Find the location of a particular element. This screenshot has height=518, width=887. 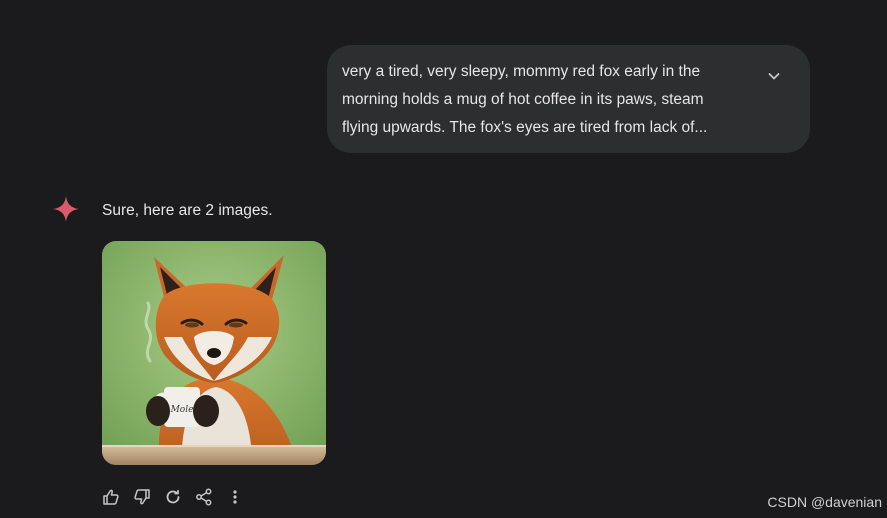

fox-image: Mole is located at coordinates (214, 353).